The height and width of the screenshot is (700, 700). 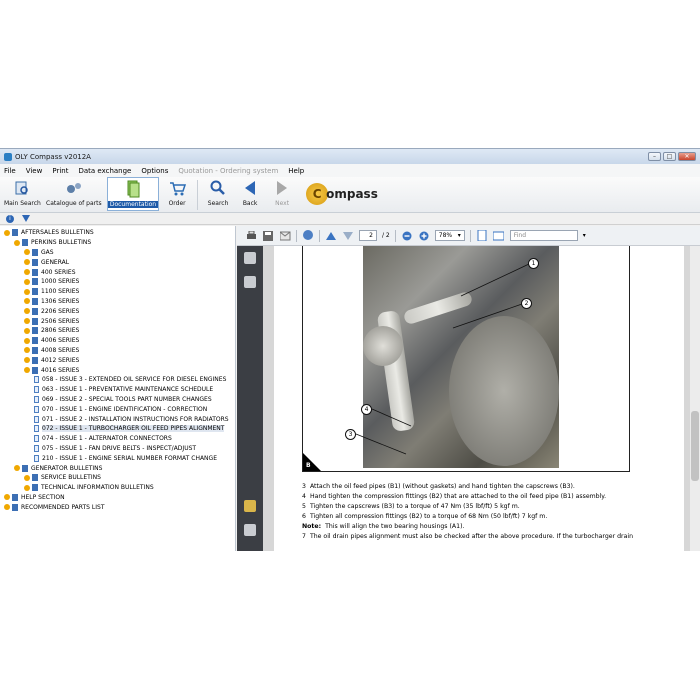 What do you see at coordinates (117, 302) in the screenshot?
I see `tree-folder-item: 1306 SERIES` at bounding box center [117, 302].